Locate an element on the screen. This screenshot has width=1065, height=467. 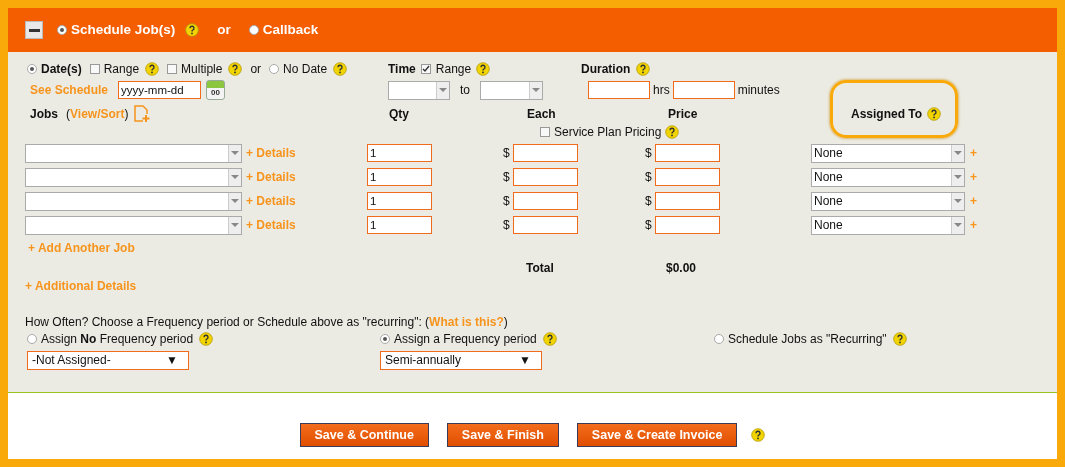
calendar-icon: 00 is located at coordinates (215, 90).